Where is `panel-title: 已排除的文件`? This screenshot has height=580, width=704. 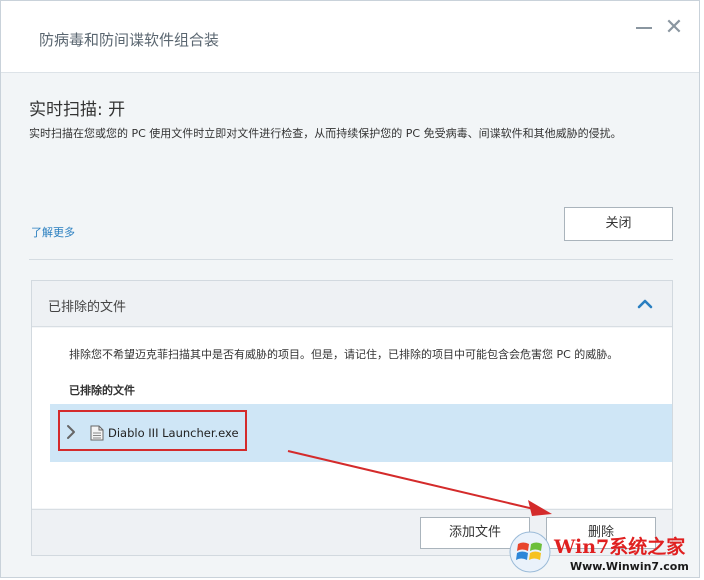 panel-title: 已排除的文件 is located at coordinates (87, 307).